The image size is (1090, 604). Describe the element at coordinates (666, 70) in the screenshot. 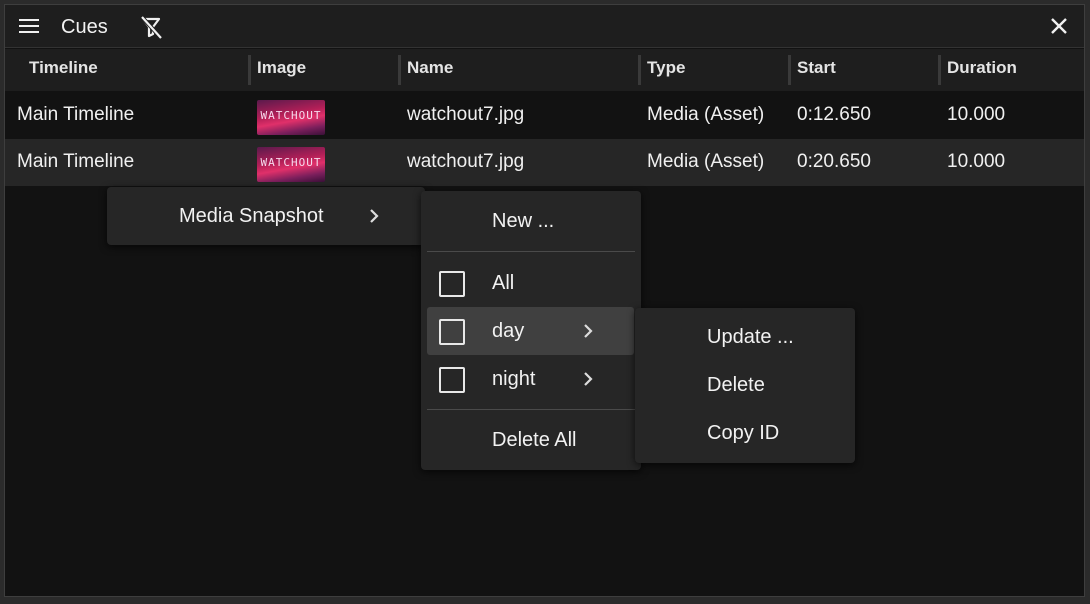

I see `column-header-type: Type` at that location.